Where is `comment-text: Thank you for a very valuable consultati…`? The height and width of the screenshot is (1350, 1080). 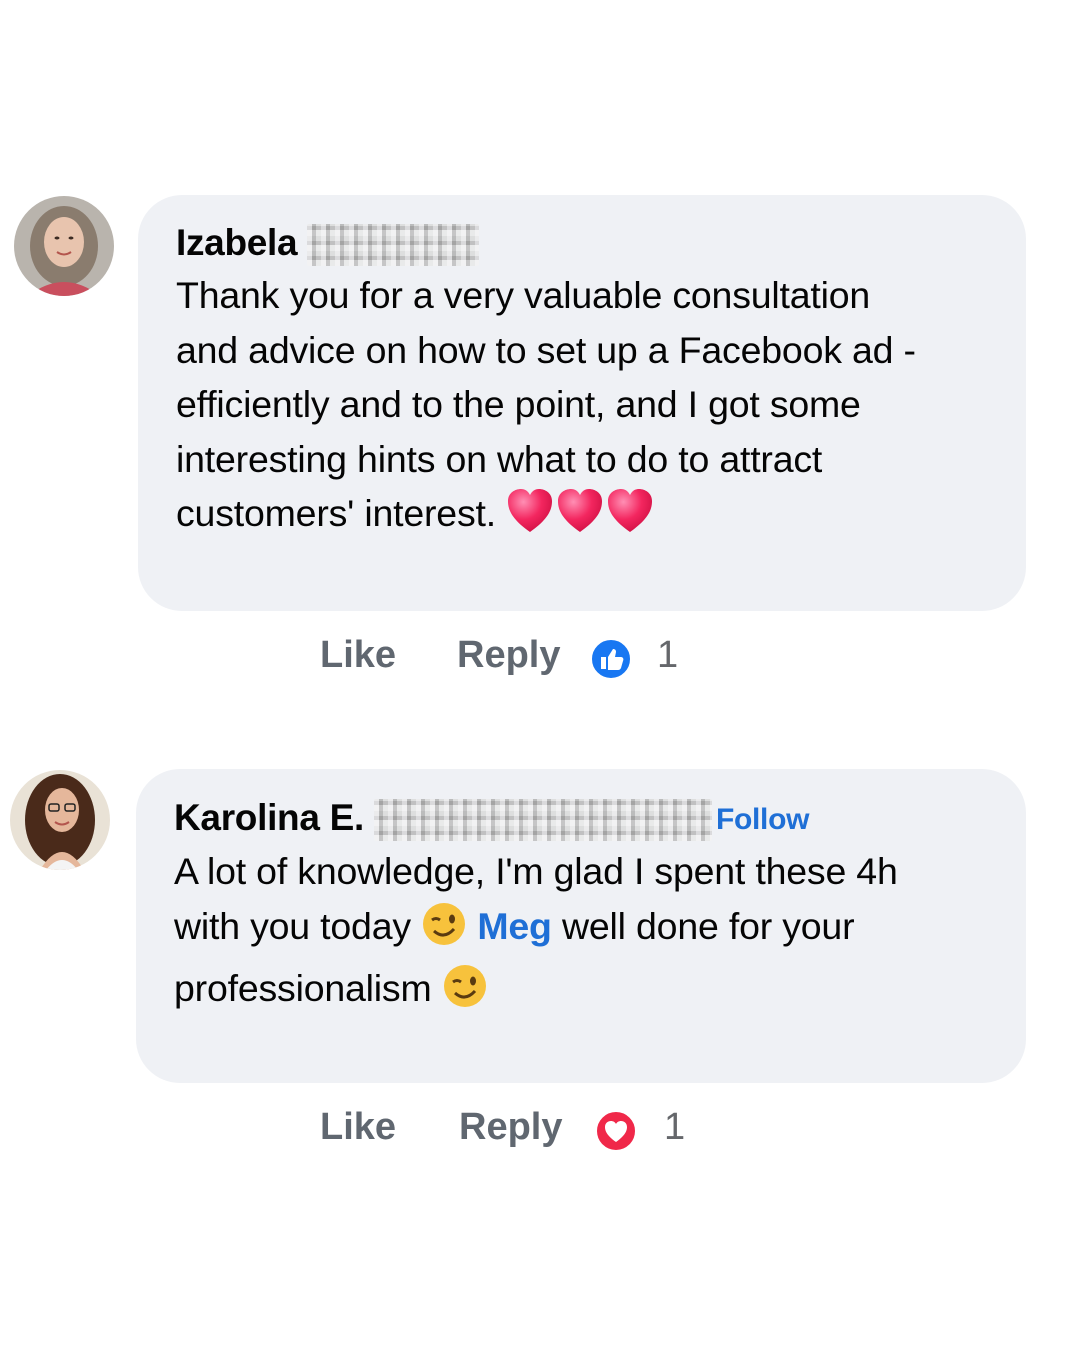 comment-text: Thank you for a very valuable consultati… is located at coordinates (546, 408).